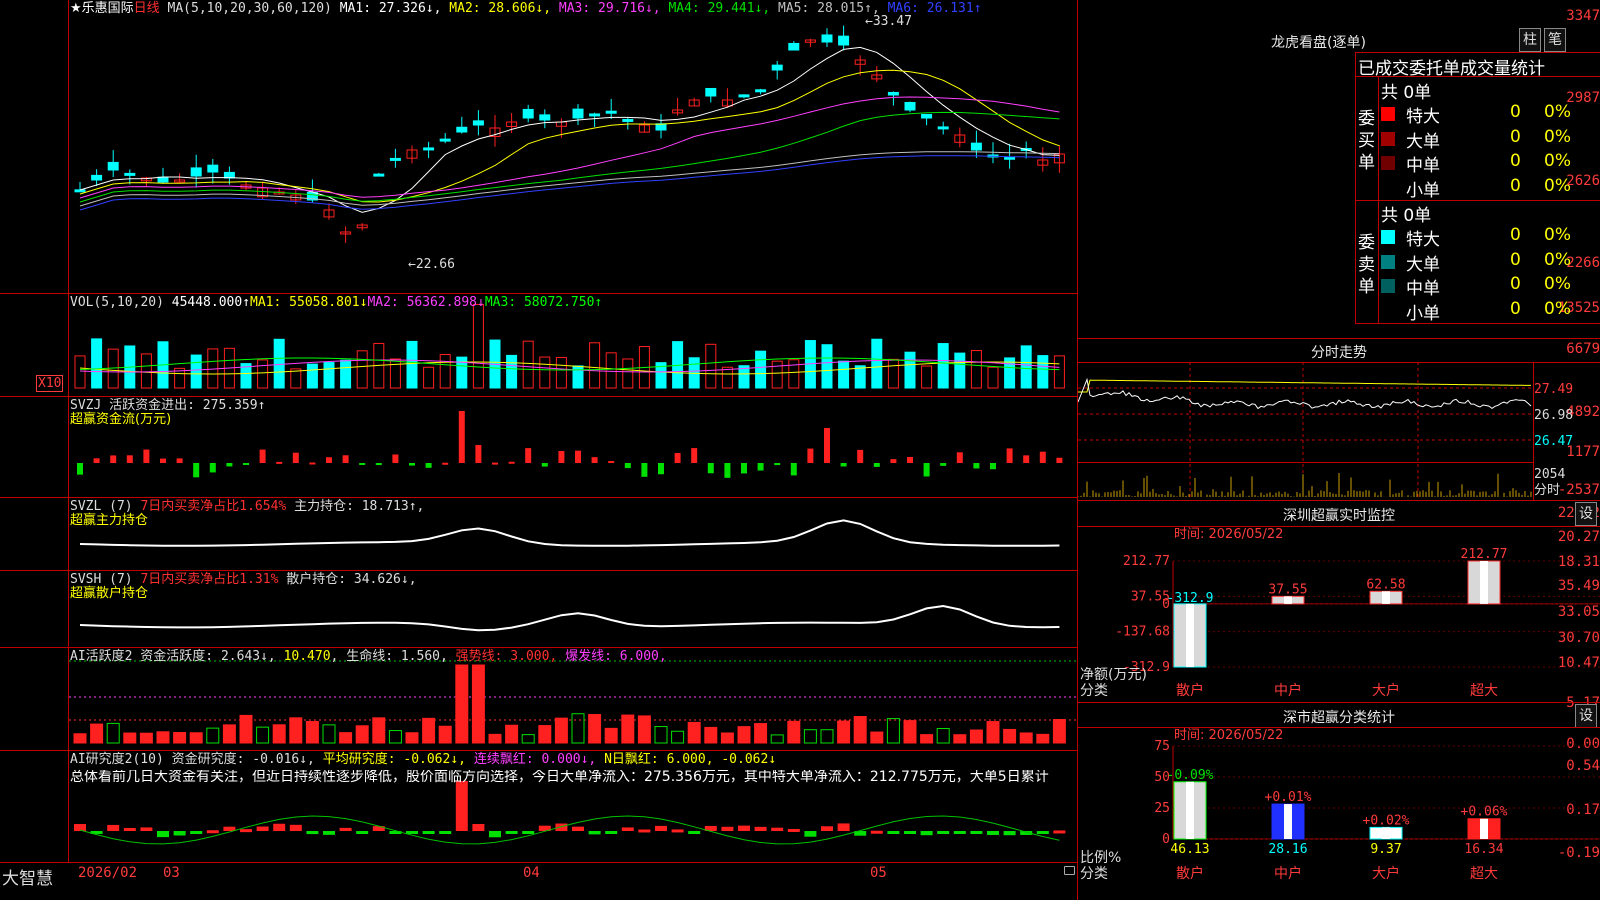 The image size is (1600, 900). What do you see at coordinates (121, 419) in the screenshot?
I see `svzj-subtitle: 超赢资金流(万元)` at bounding box center [121, 419].